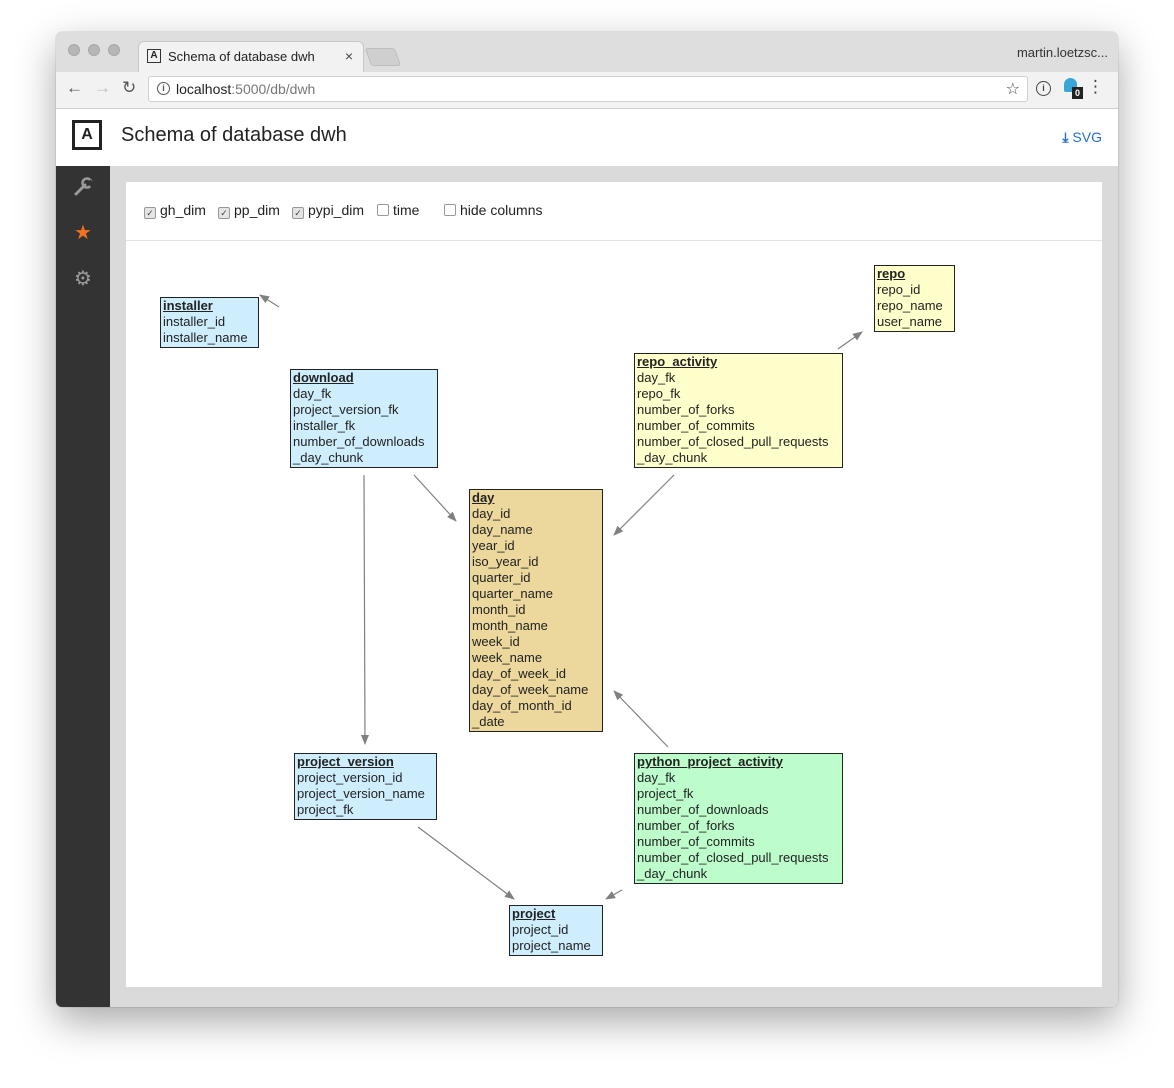  I want to click on url-text: localhost:5000/db/dwh, so click(245, 89).